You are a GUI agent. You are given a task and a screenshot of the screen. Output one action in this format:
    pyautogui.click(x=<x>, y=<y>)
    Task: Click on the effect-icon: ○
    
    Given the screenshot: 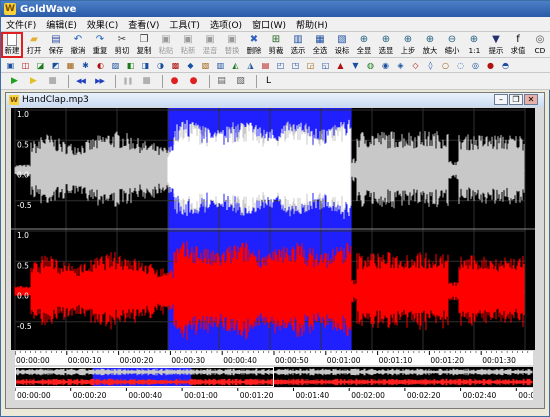 What is the action you would take?
    pyautogui.click(x=445, y=65)
    